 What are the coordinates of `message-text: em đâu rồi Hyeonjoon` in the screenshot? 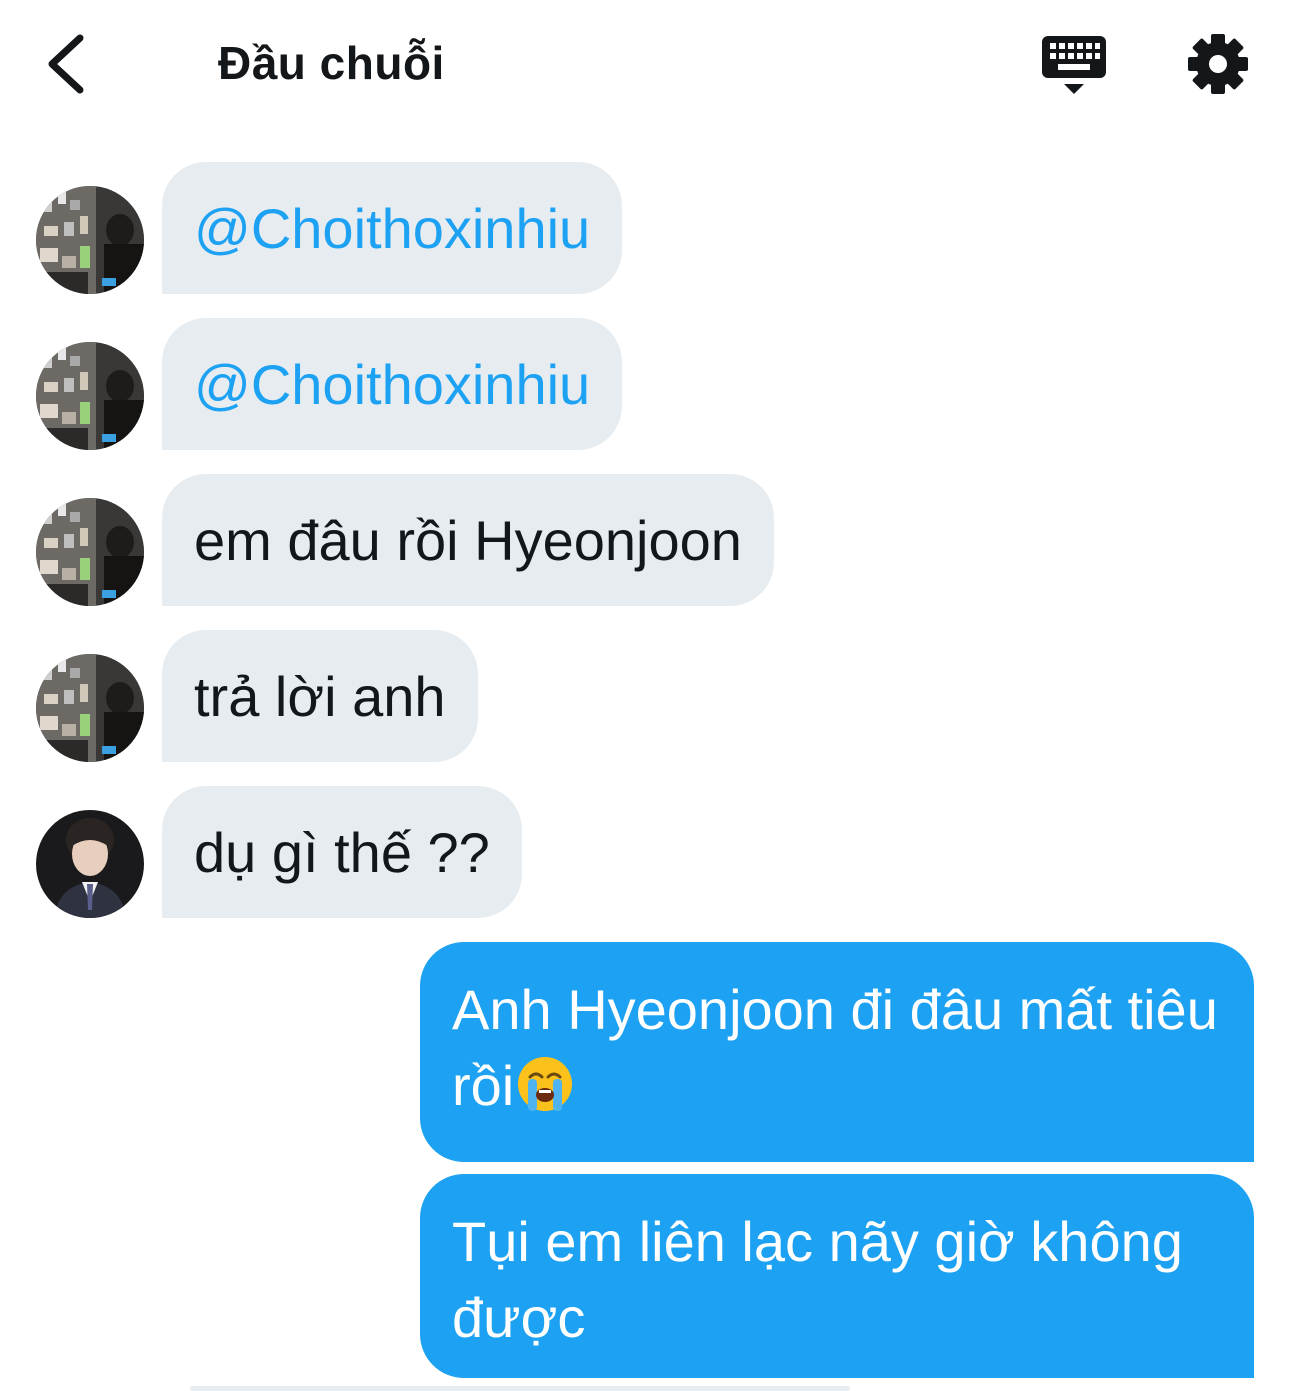 It's located at (468, 540).